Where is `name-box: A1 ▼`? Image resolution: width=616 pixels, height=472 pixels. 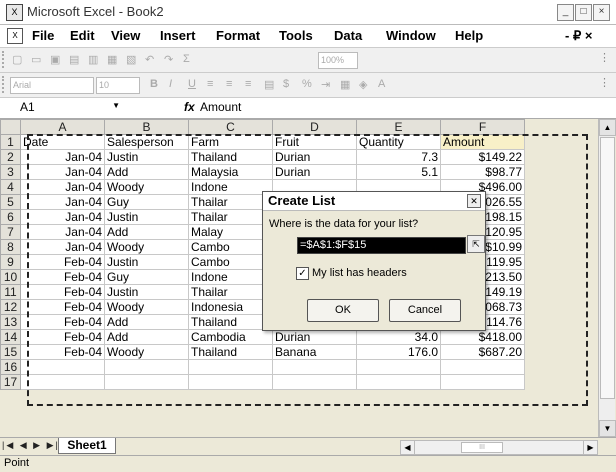
name-box: A1 ▼ is located at coordinates (70, 107).